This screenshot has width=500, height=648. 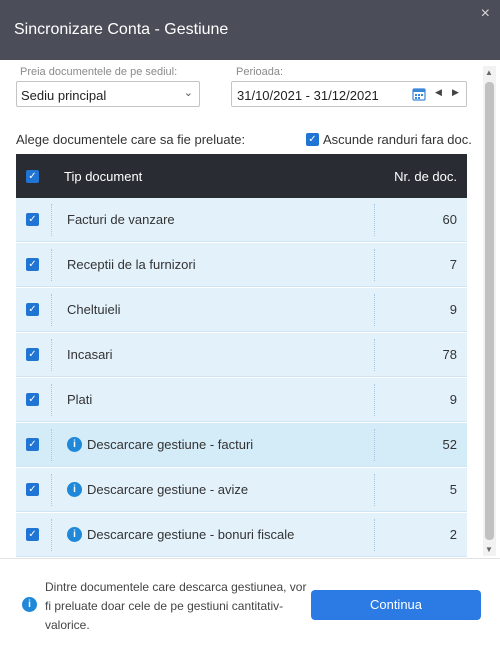 What do you see at coordinates (260, 72) in the screenshot?
I see `perioada-label: Perioada:` at bounding box center [260, 72].